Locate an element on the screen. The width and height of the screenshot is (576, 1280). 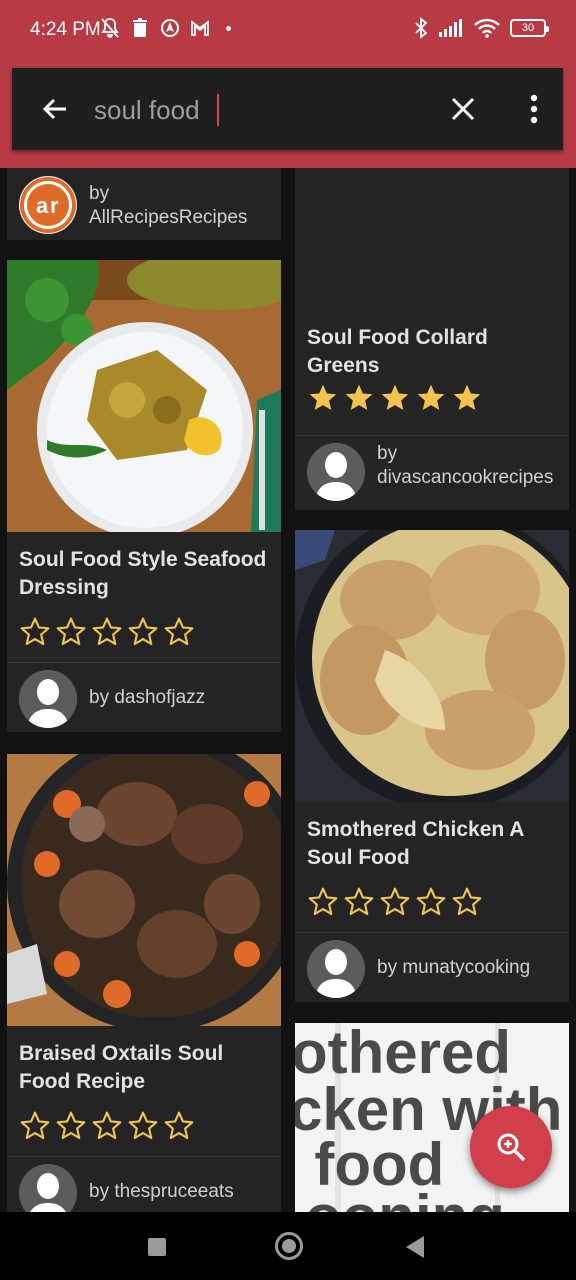
back-arrow-icon is located at coordinates (55, 109).